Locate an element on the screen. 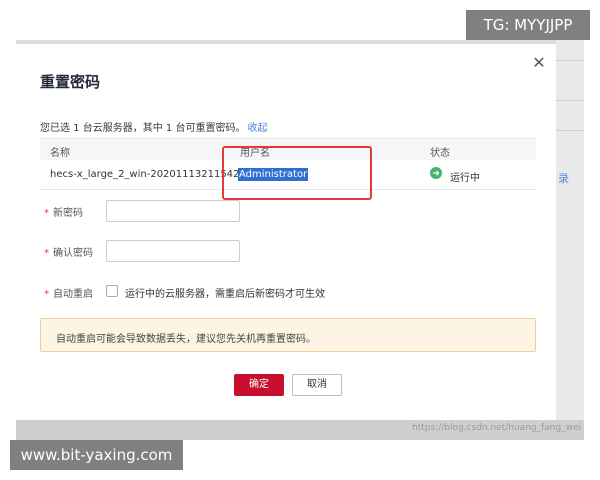 This screenshot has height=480, width=600. confirm-button: 确定 is located at coordinates (259, 385).